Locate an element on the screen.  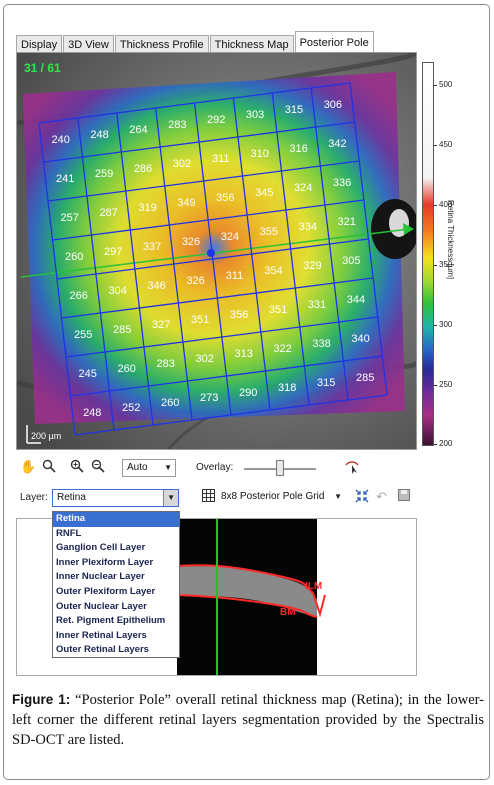
grid-cell-value: 245 is located at coordinates (88, 374).